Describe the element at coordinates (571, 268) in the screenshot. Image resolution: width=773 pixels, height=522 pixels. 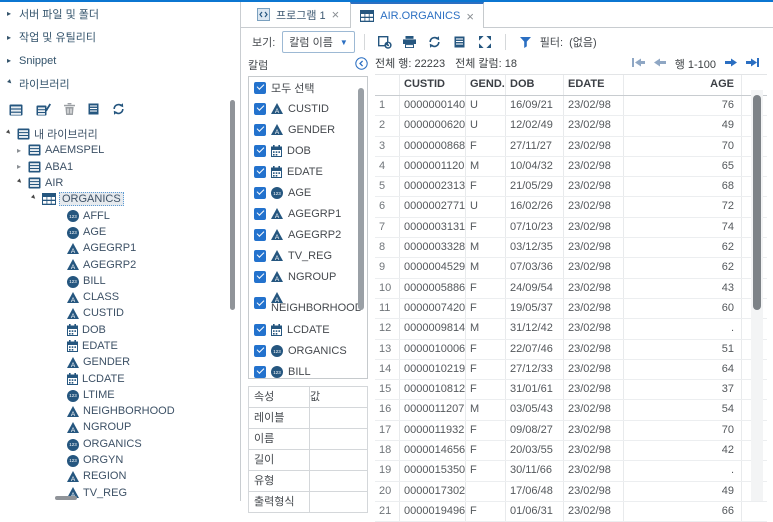
I see `table-row: 9 0000004529 M 07/03/36 23/02/98 62` at that location.